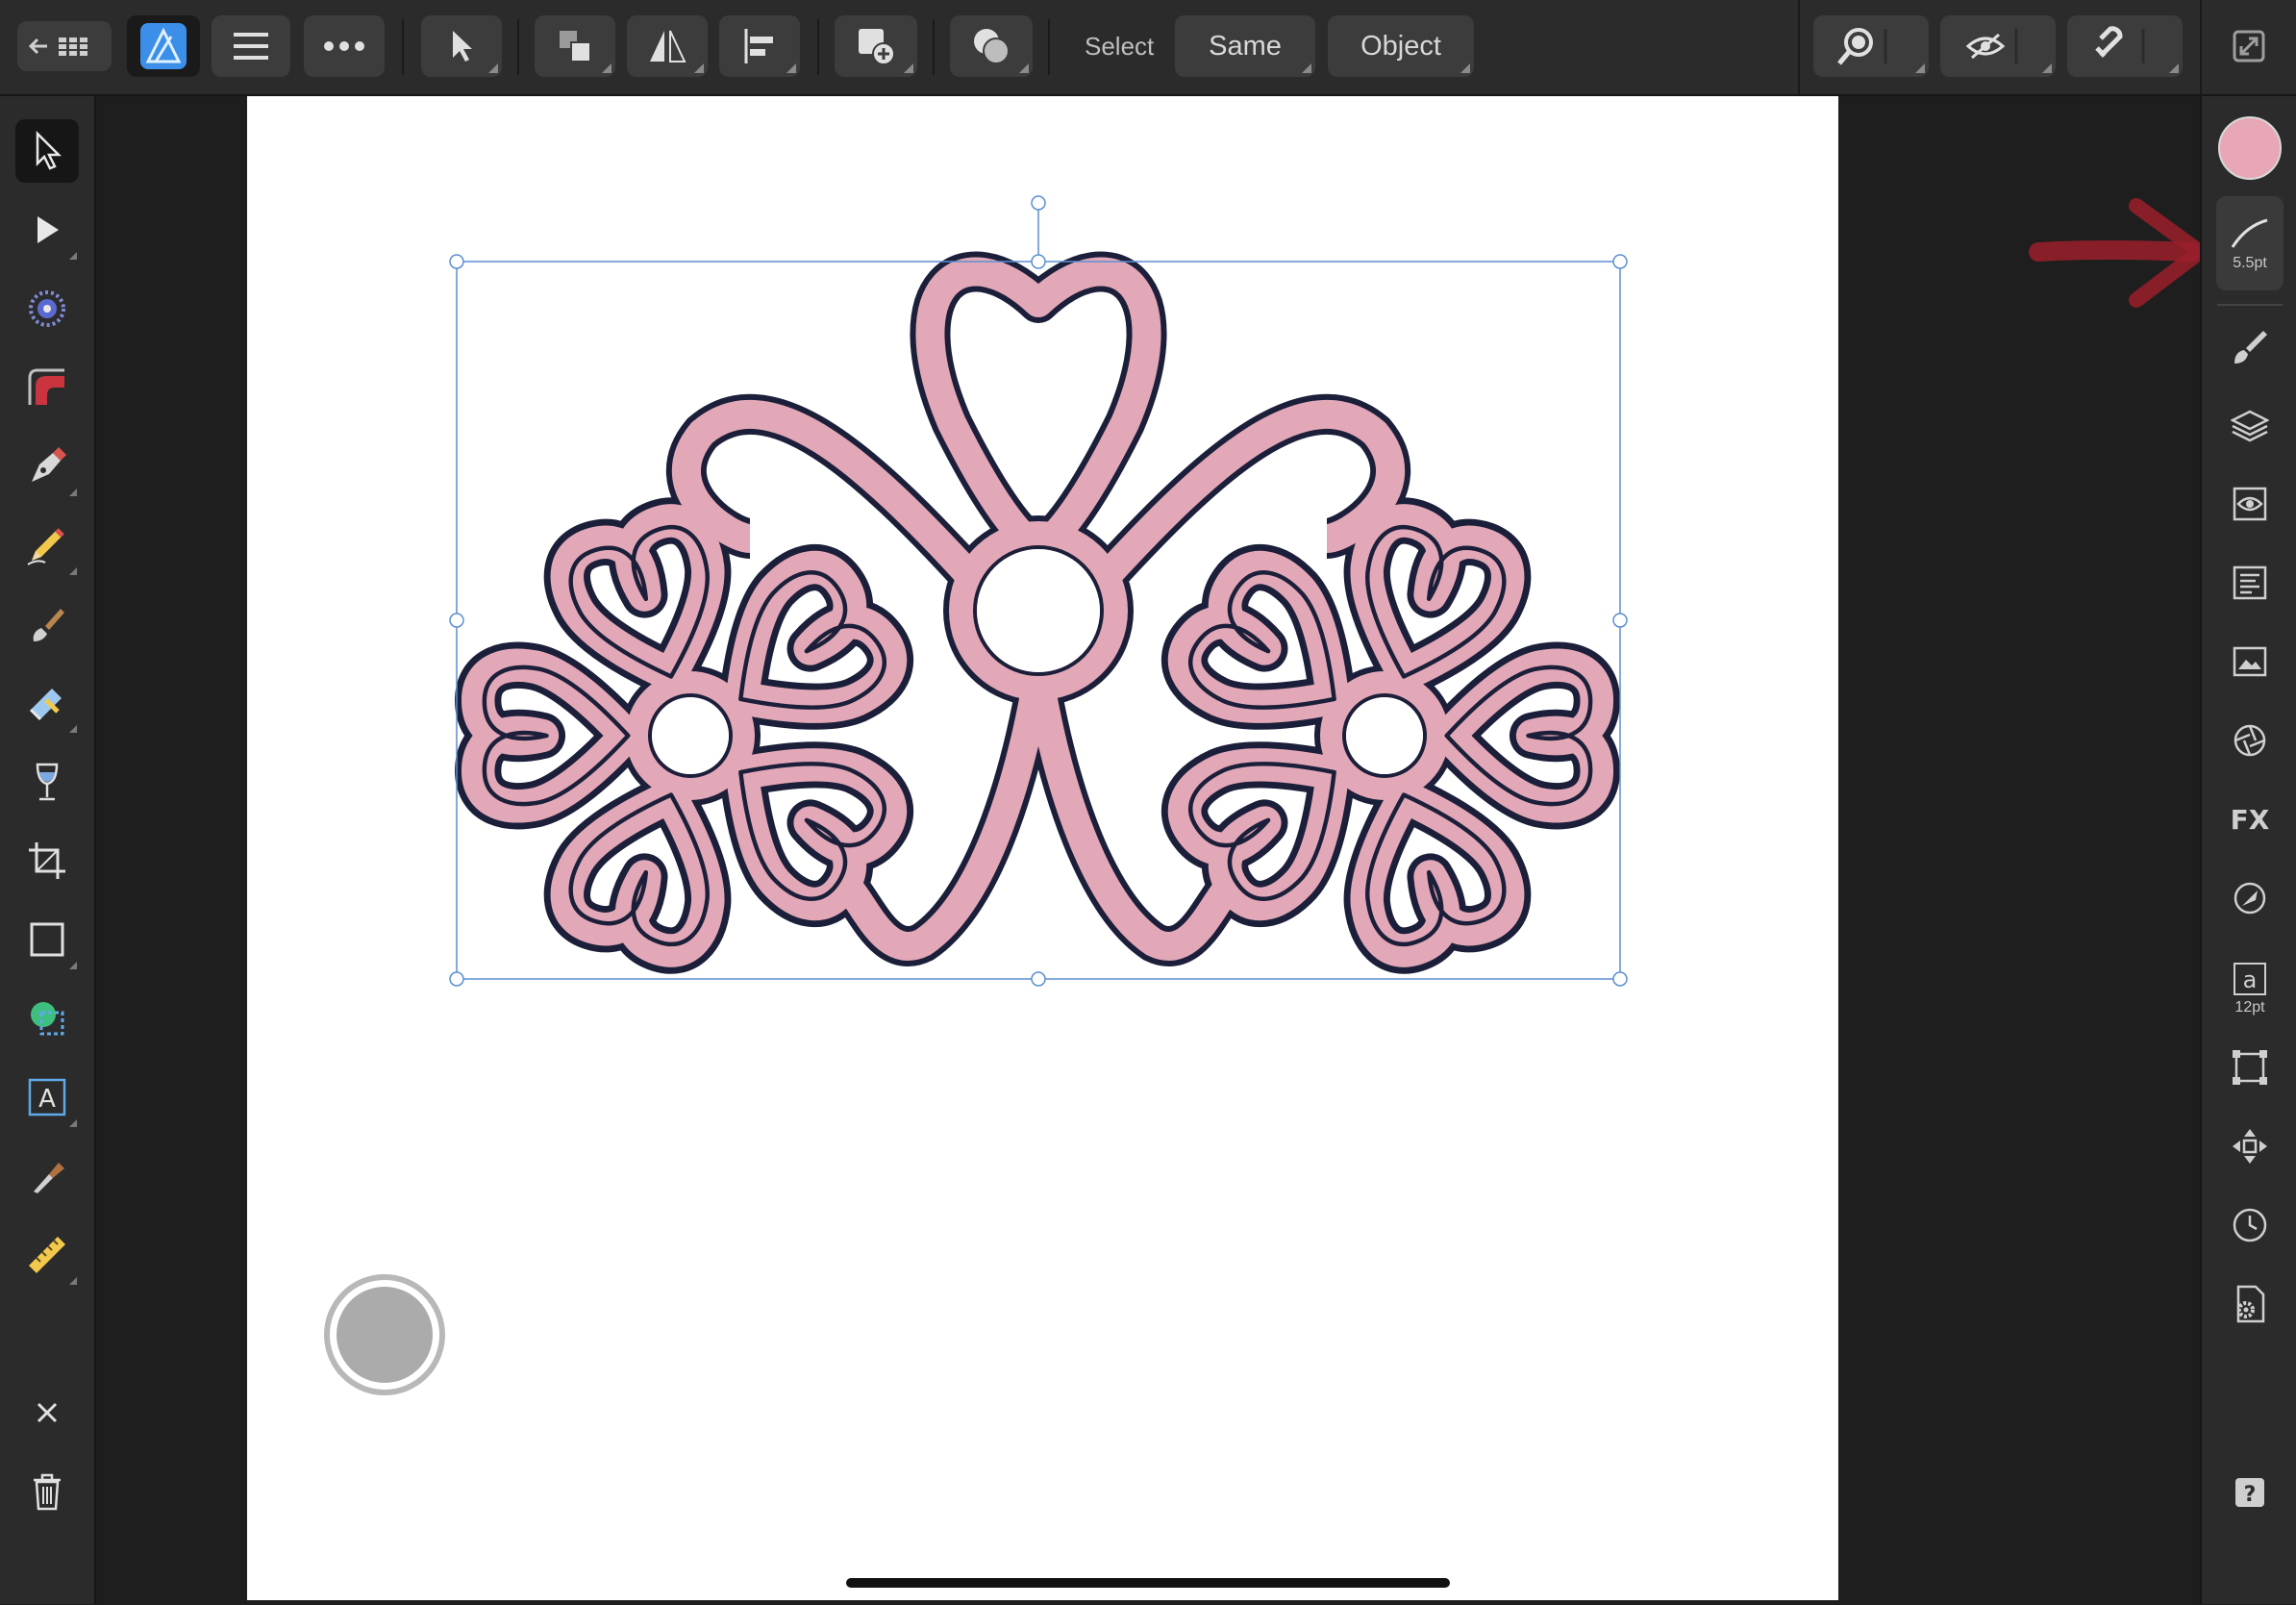 Image resolution: width=2296 pixels, height=1605 pixels. I want to click on adjustments-icon, so click(2250, 898).